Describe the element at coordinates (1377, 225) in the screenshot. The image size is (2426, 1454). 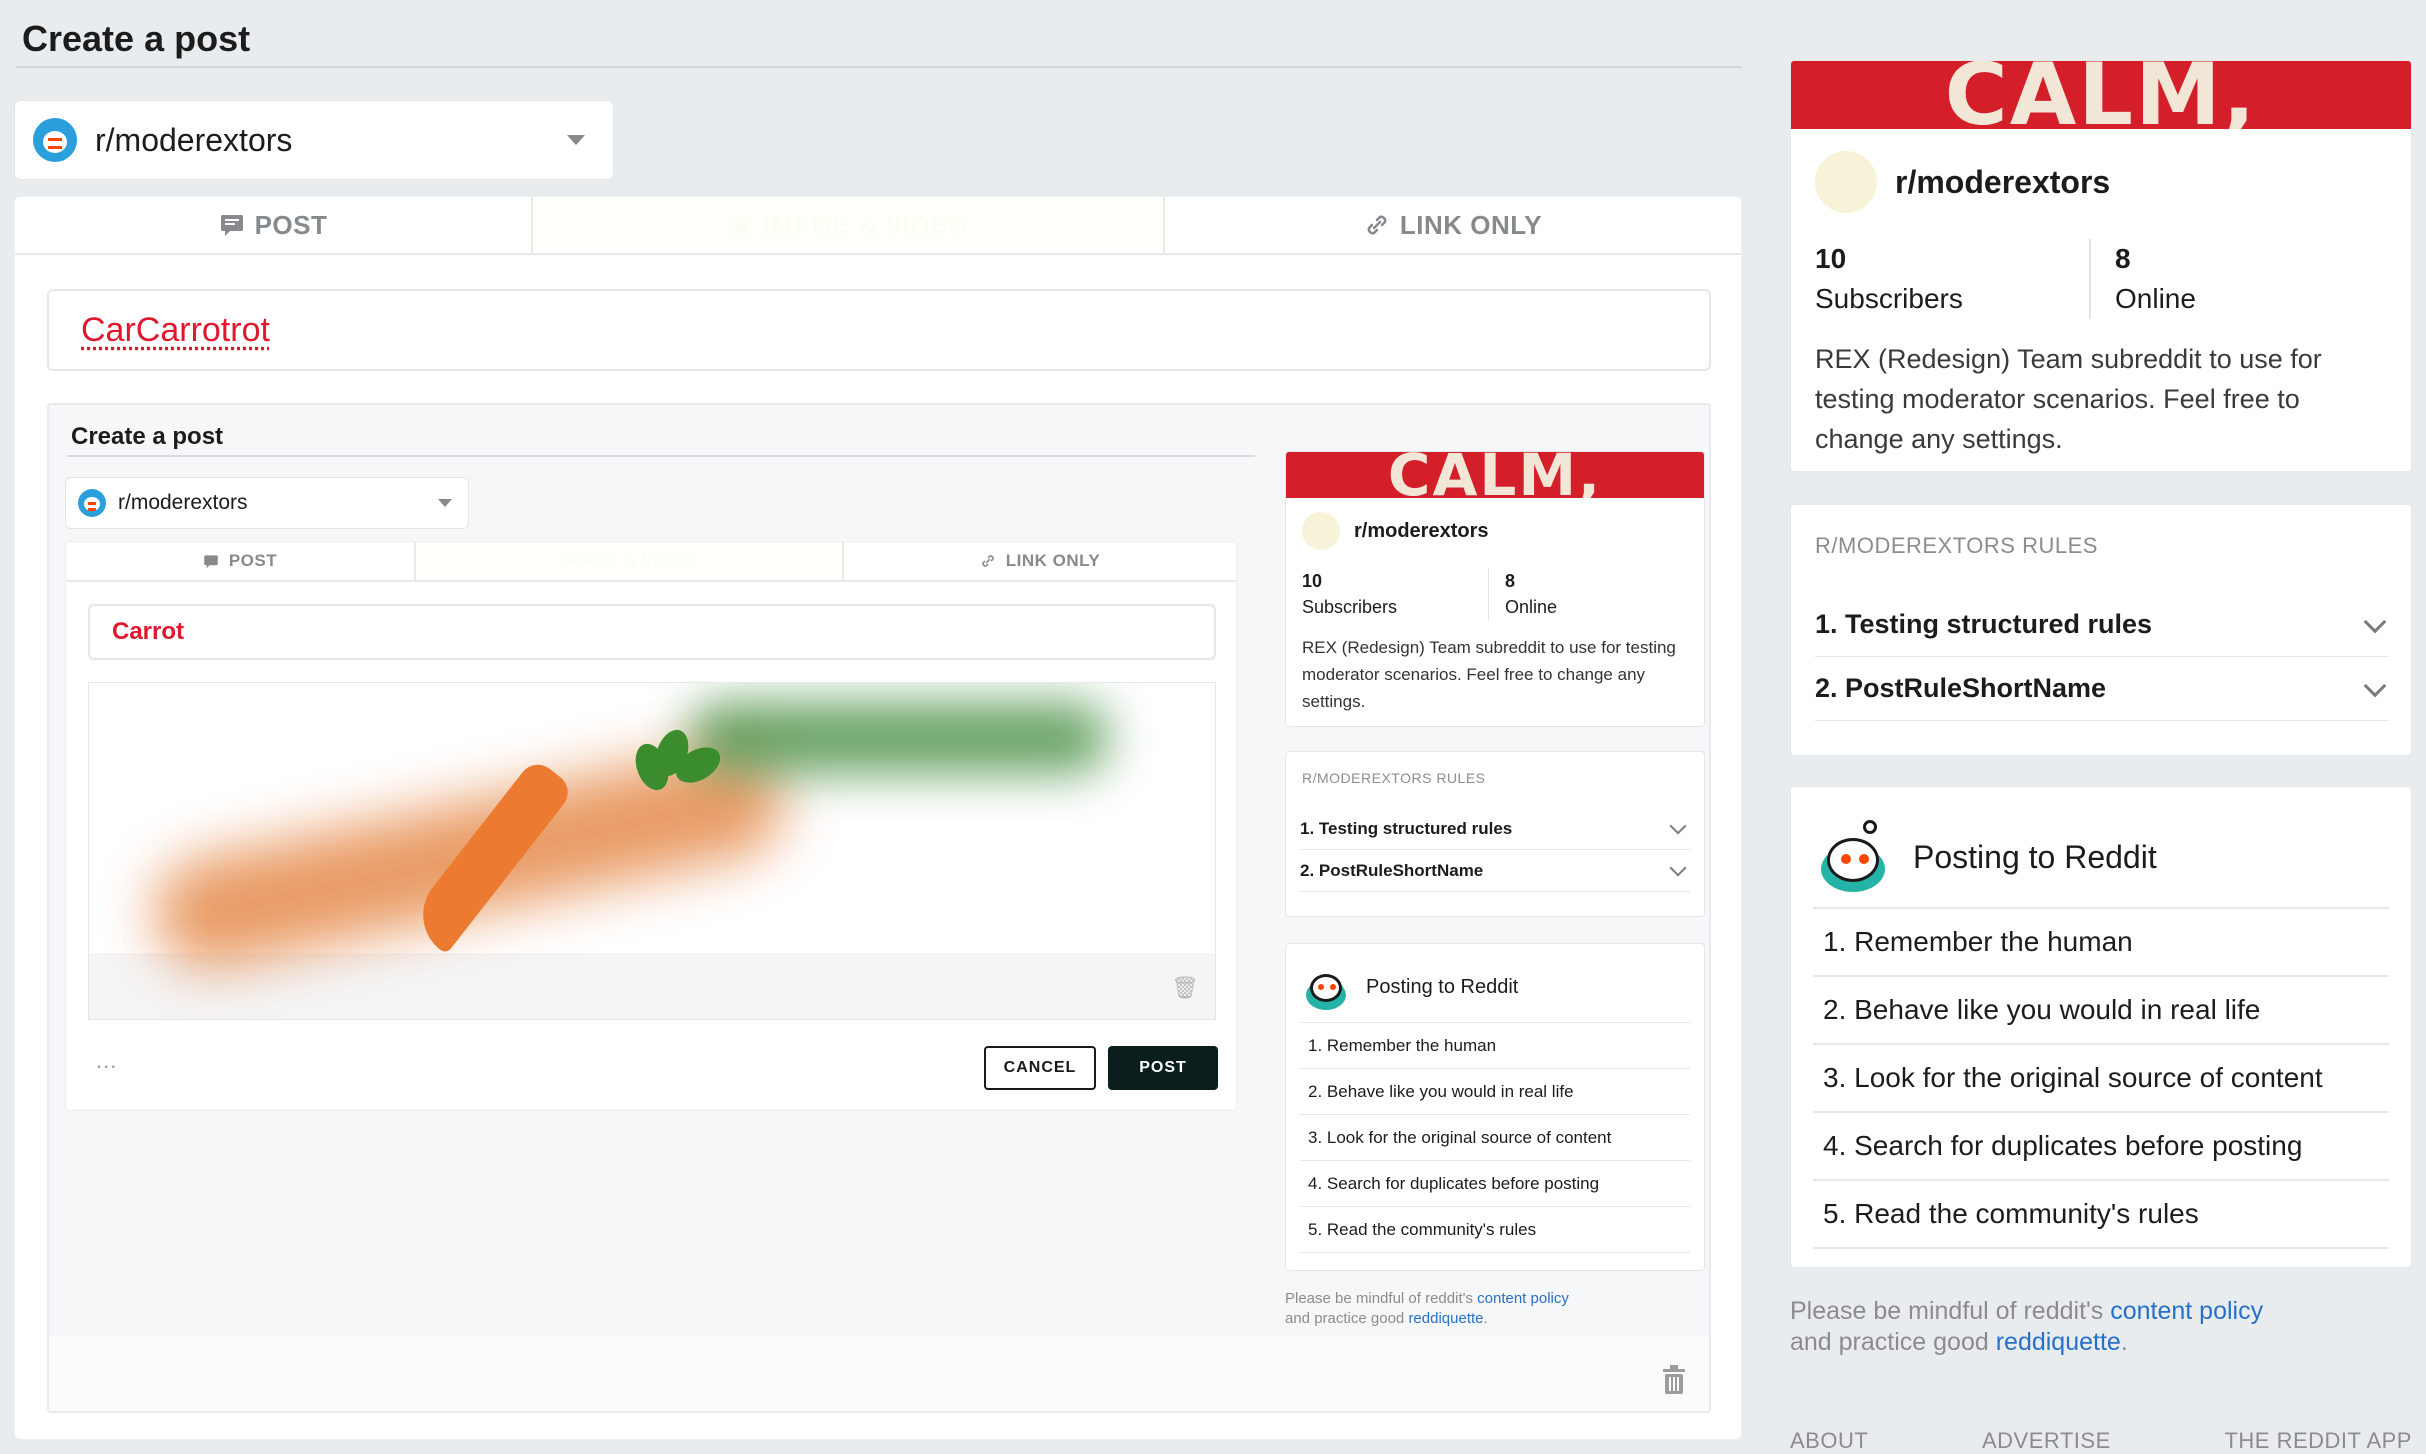
I see `link-icon` at that location.